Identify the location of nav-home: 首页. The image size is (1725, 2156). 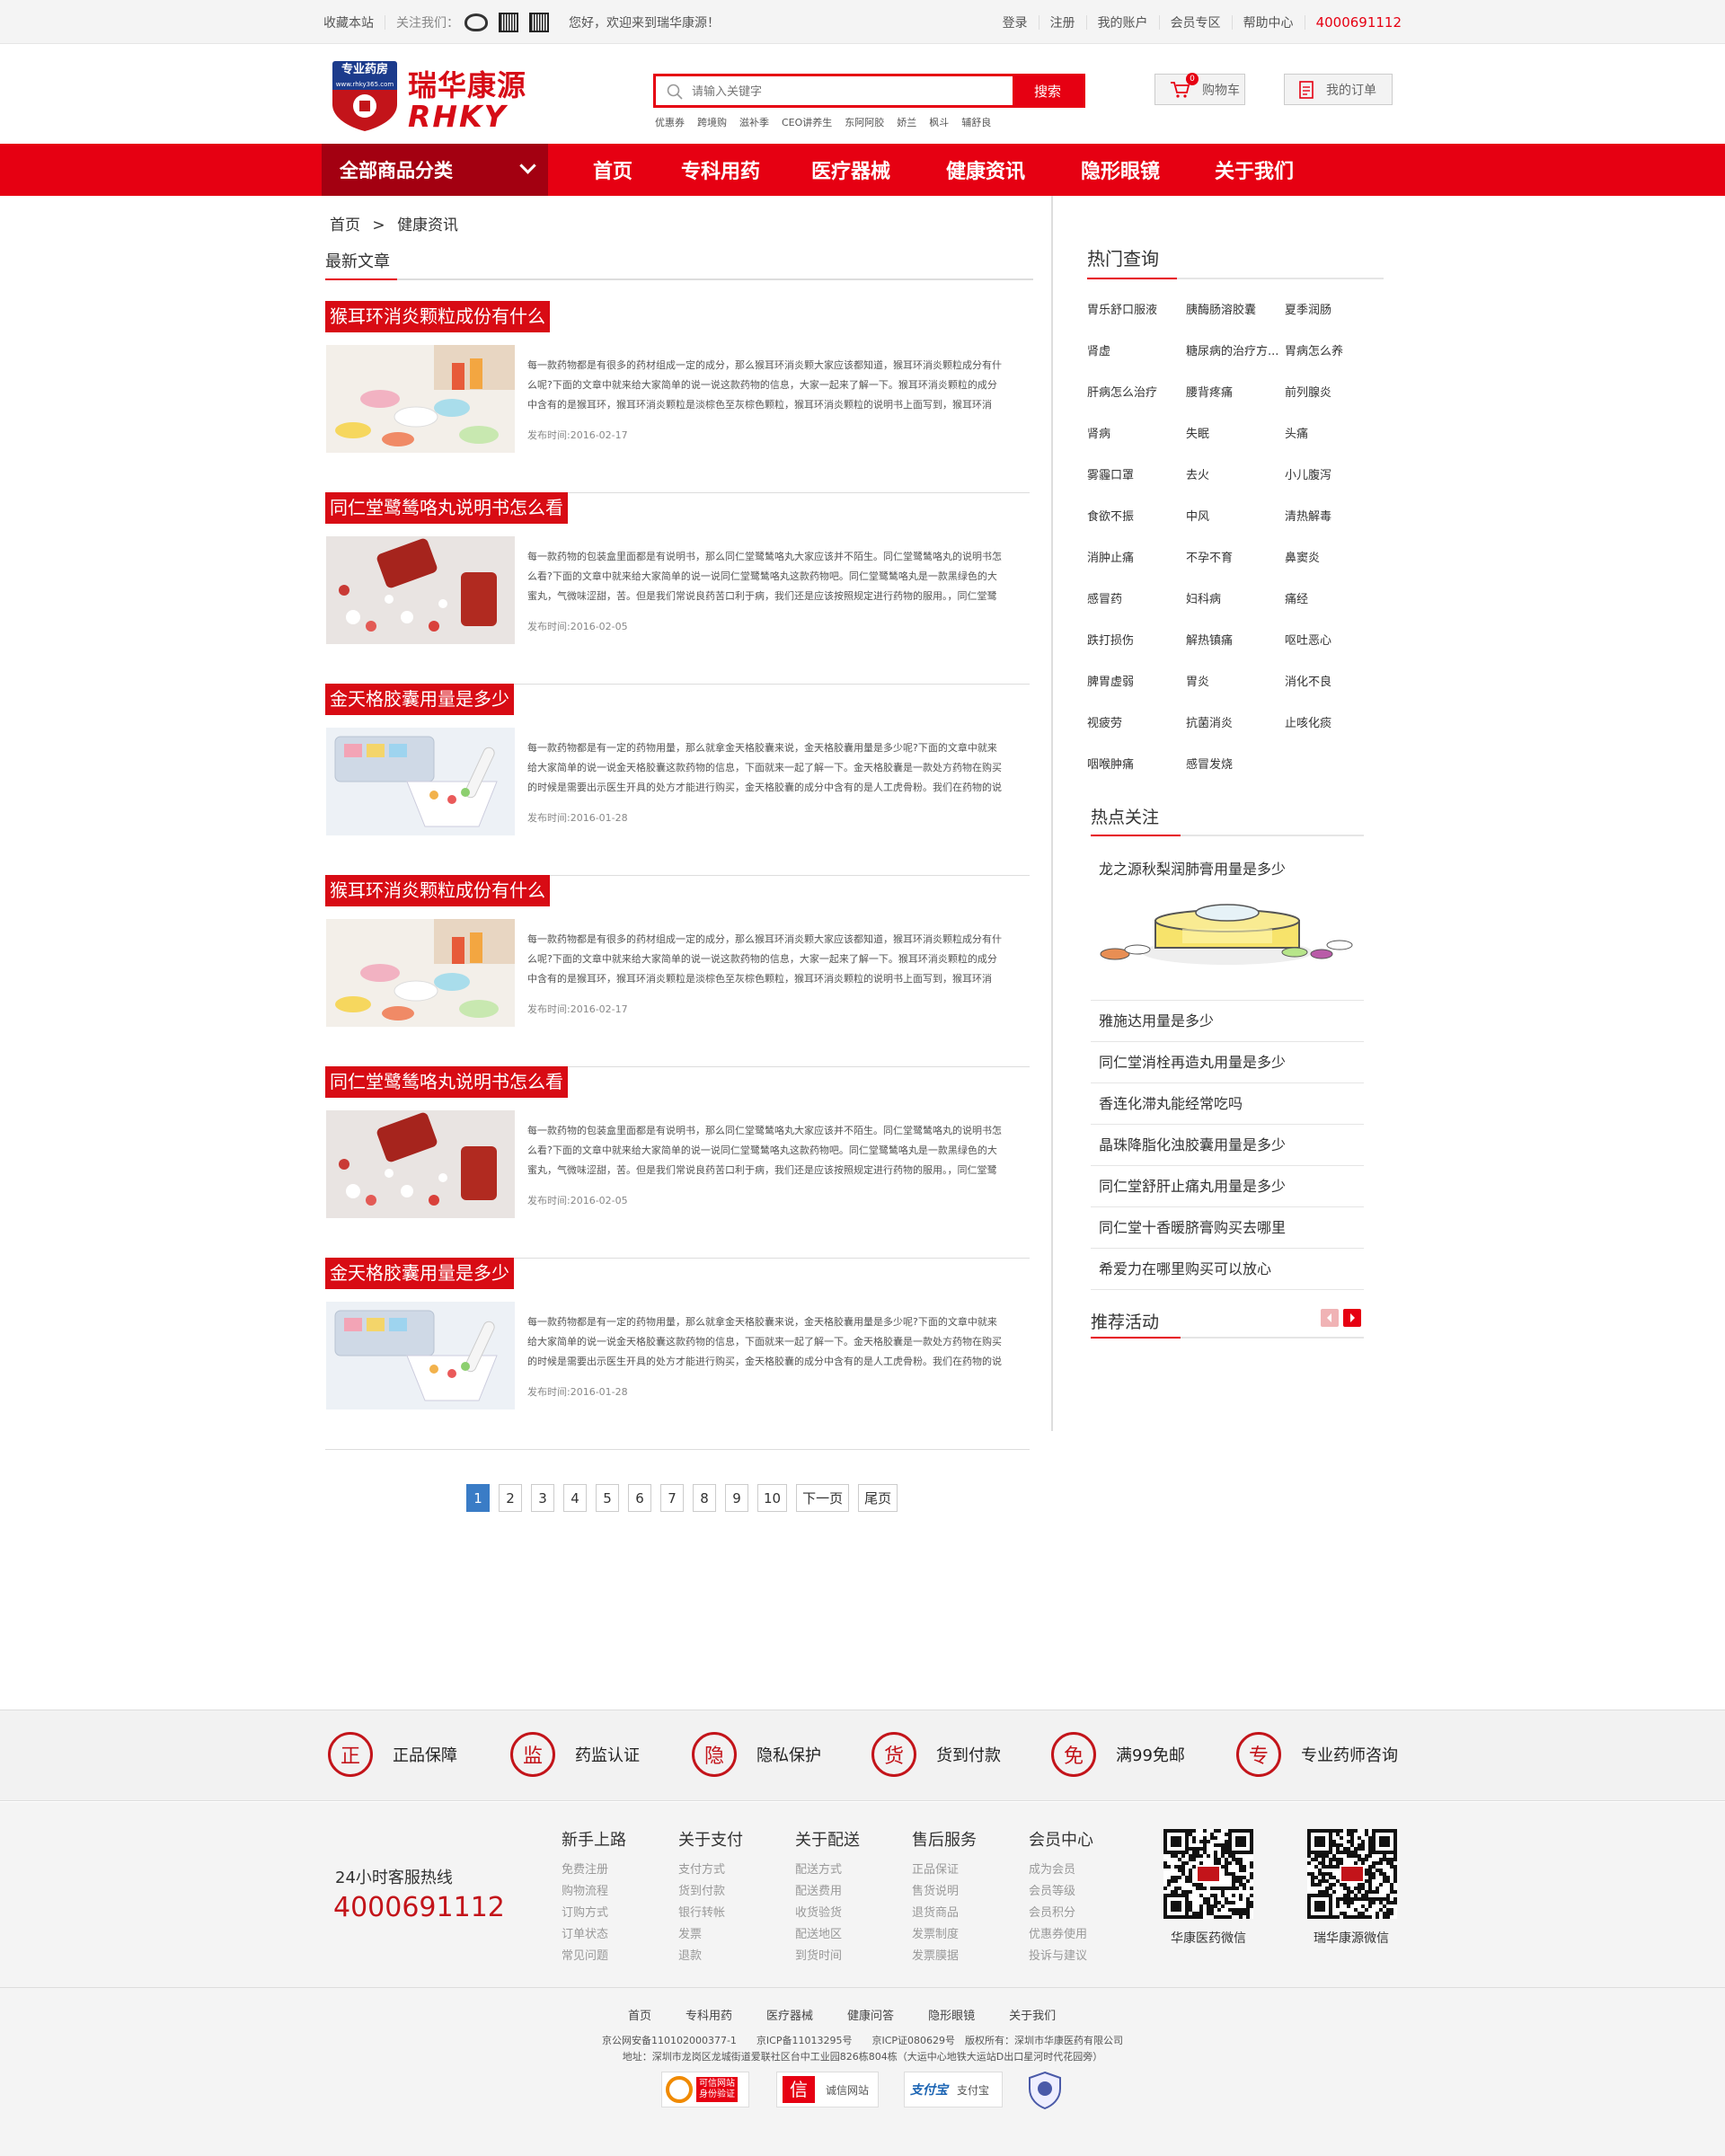
(612, 170).